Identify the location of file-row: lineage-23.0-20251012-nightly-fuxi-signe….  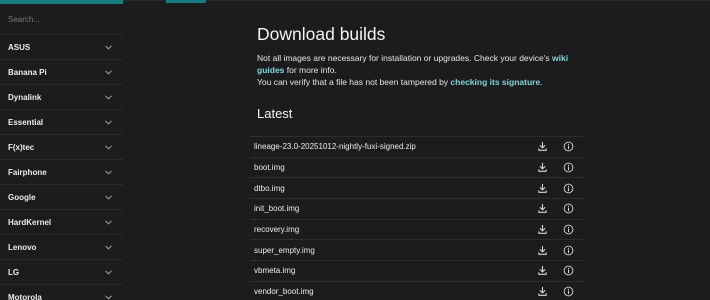
(417, 146).